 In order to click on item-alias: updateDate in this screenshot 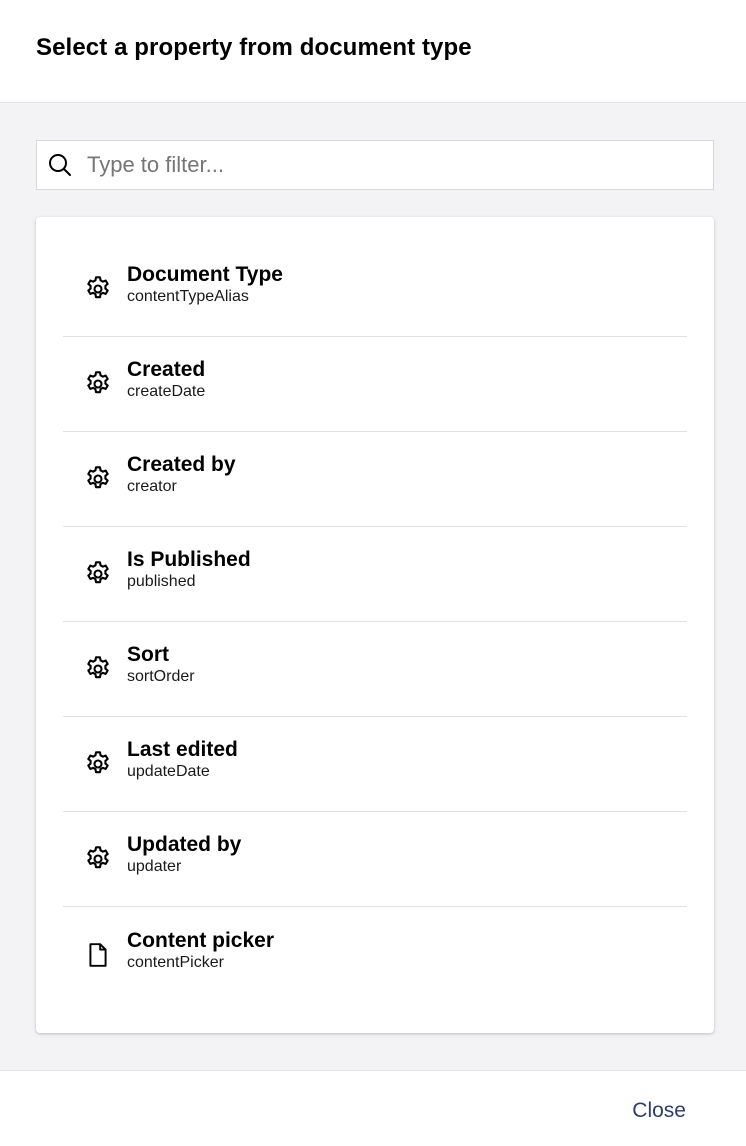, I will do `click(168, 771)`.